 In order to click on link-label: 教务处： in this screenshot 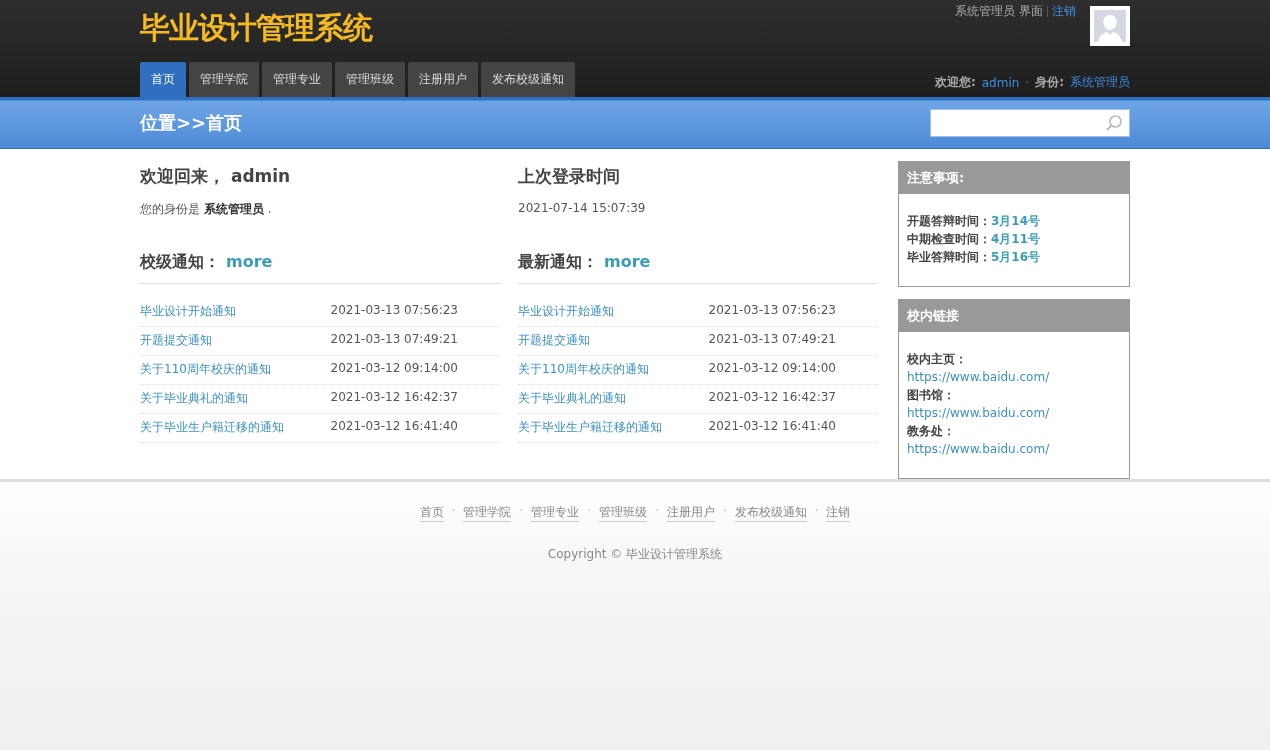, I will do `click(931, 431)`.